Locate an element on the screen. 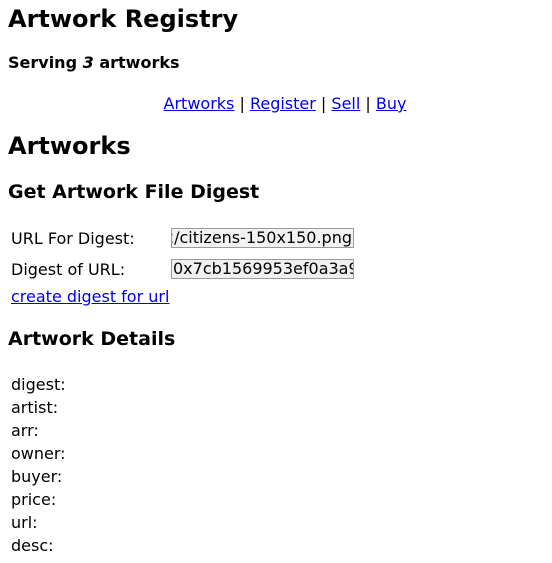 Image resolution: width=552 pixels, height=563 pixels. url-input-value: 2/citizens-150x150.png is located at coordinates (261, 237).